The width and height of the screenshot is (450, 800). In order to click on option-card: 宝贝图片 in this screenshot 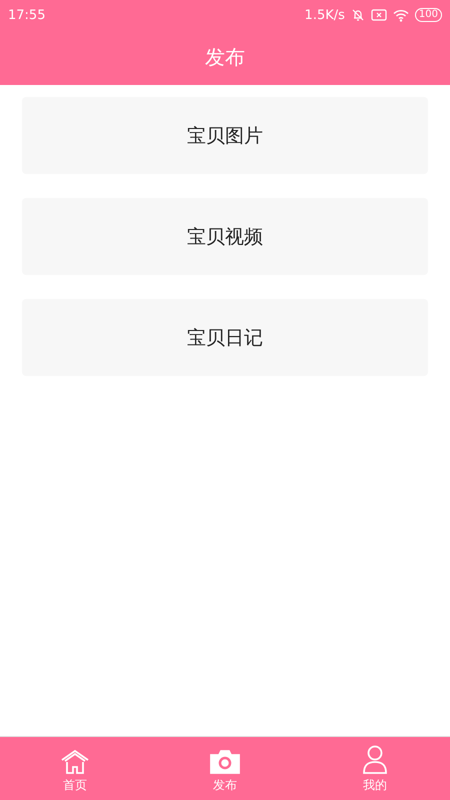, I will do `click(225, 135)`.